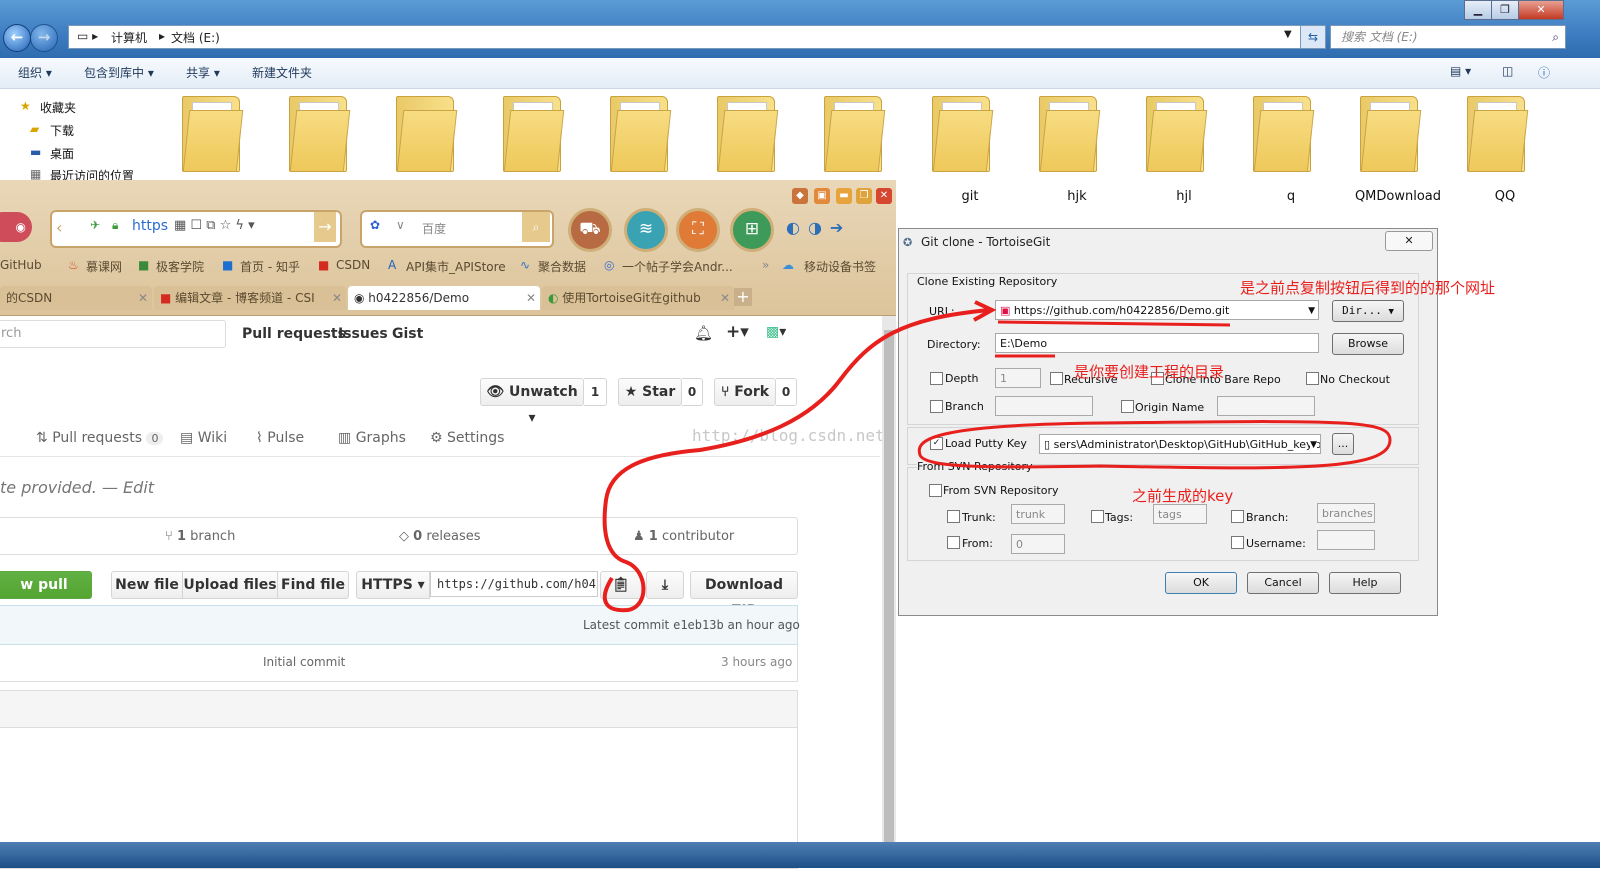  Describe the element at coordinates (1114, 323) in the screenshot. I see `annotation-underline` at that location.